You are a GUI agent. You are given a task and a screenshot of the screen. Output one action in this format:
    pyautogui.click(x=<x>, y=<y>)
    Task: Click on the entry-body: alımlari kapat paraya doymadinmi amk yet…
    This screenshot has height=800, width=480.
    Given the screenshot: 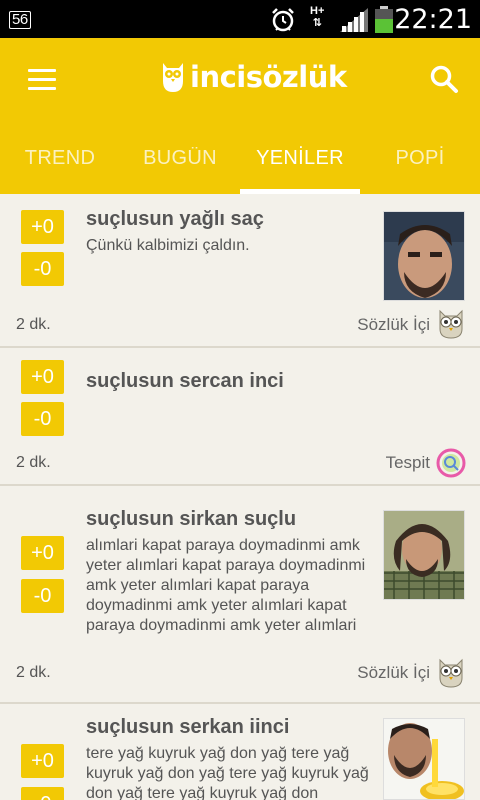 What is the action you would take?
    pyautogui.click(x=226, y=585)
    